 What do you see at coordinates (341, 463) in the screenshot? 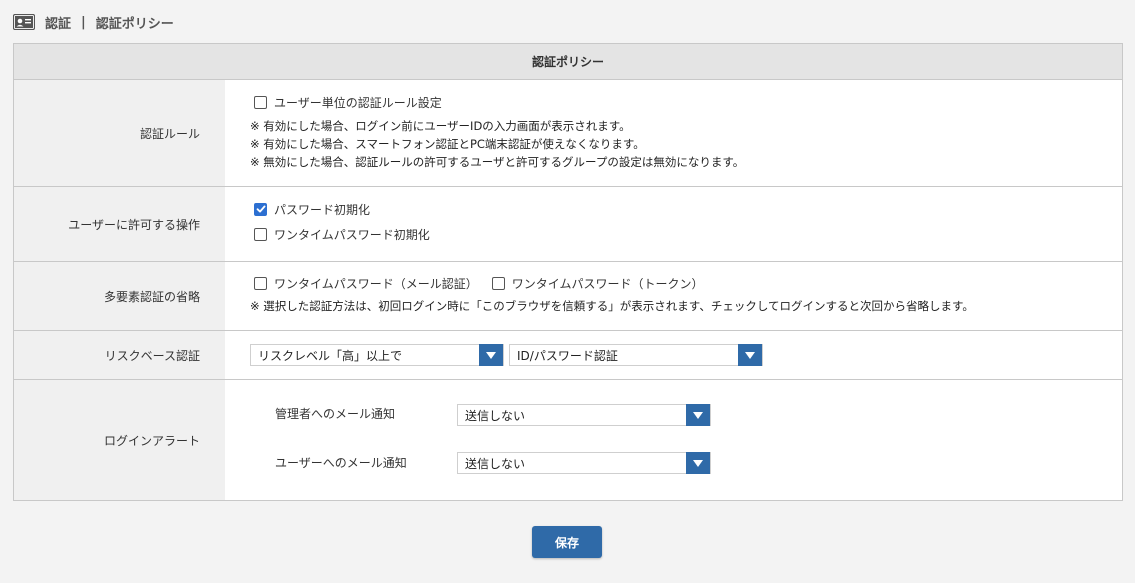
I see `user-email-notify-label: ユーザーへのメール通知` at bounding box center [341, 463].